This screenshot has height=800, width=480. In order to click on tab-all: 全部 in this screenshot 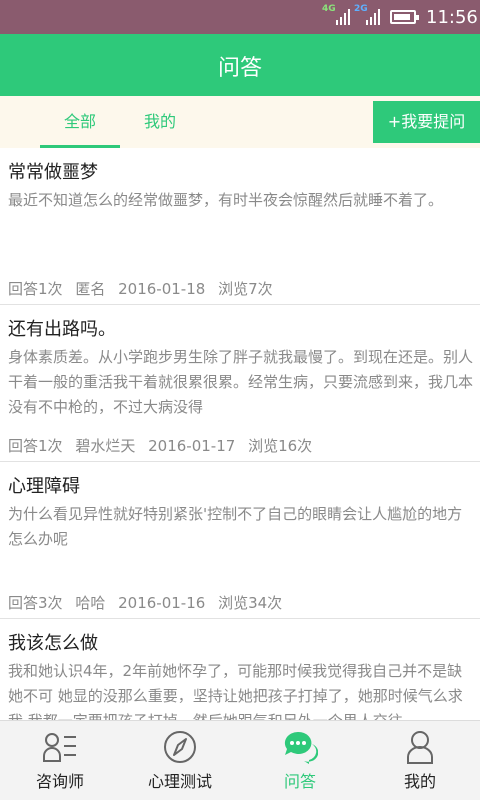, I will do `click(80, 122)`.